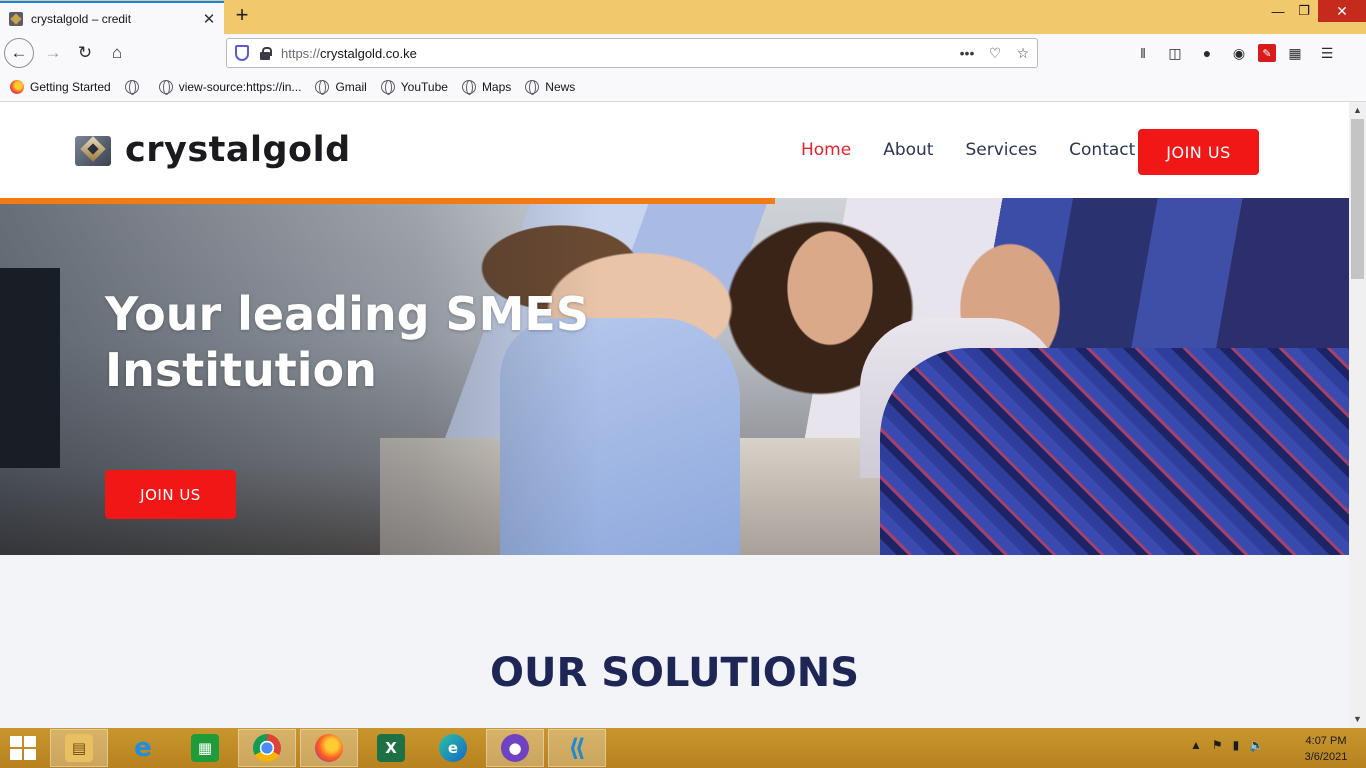 This screenshot has width=1366, height=768. I want to click on library-icon: ‖, so click(1143, 53).